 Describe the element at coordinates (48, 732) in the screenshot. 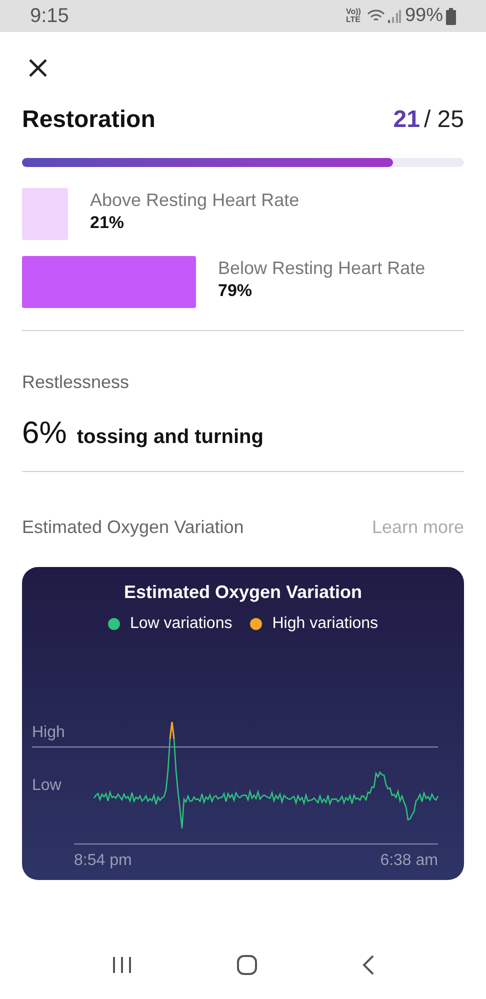

I see `axis-label: High` at that location.